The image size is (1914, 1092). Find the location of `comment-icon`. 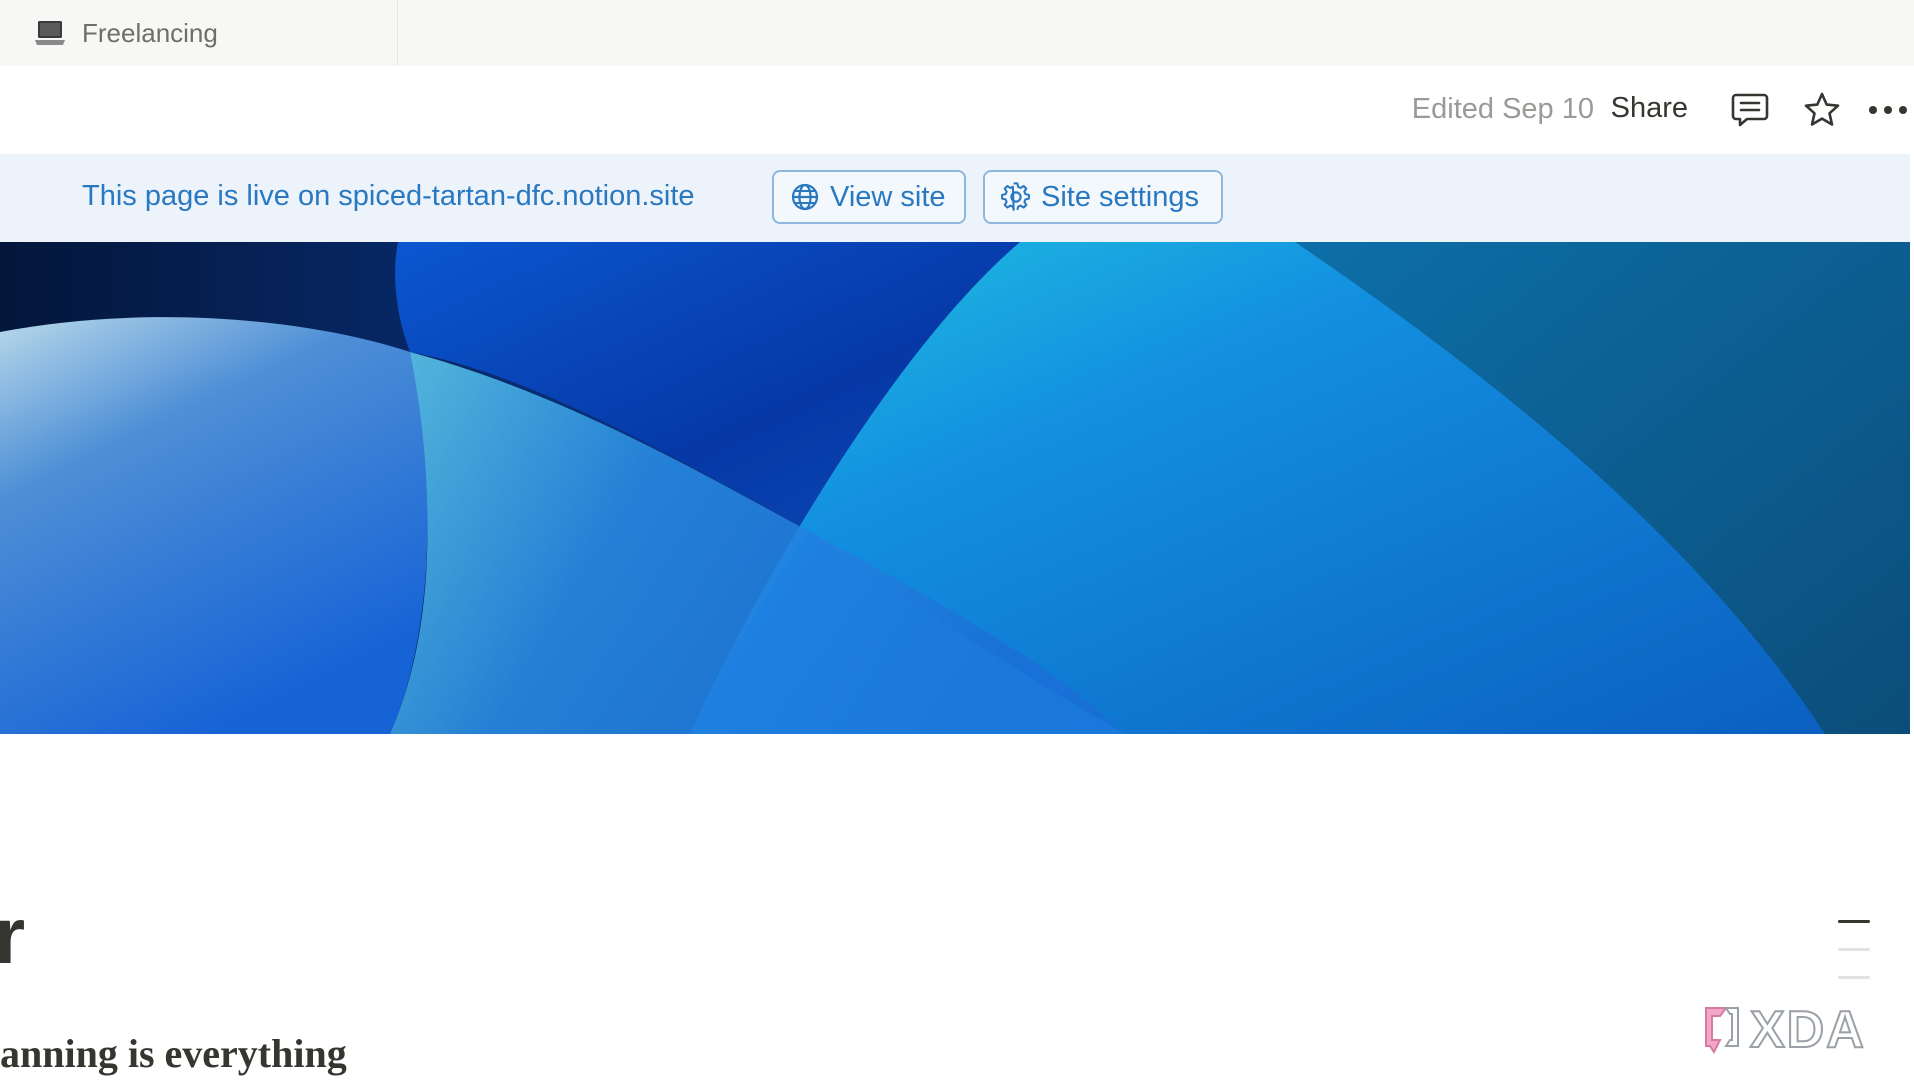

comment-icon is located at coordinates (1750, 110).